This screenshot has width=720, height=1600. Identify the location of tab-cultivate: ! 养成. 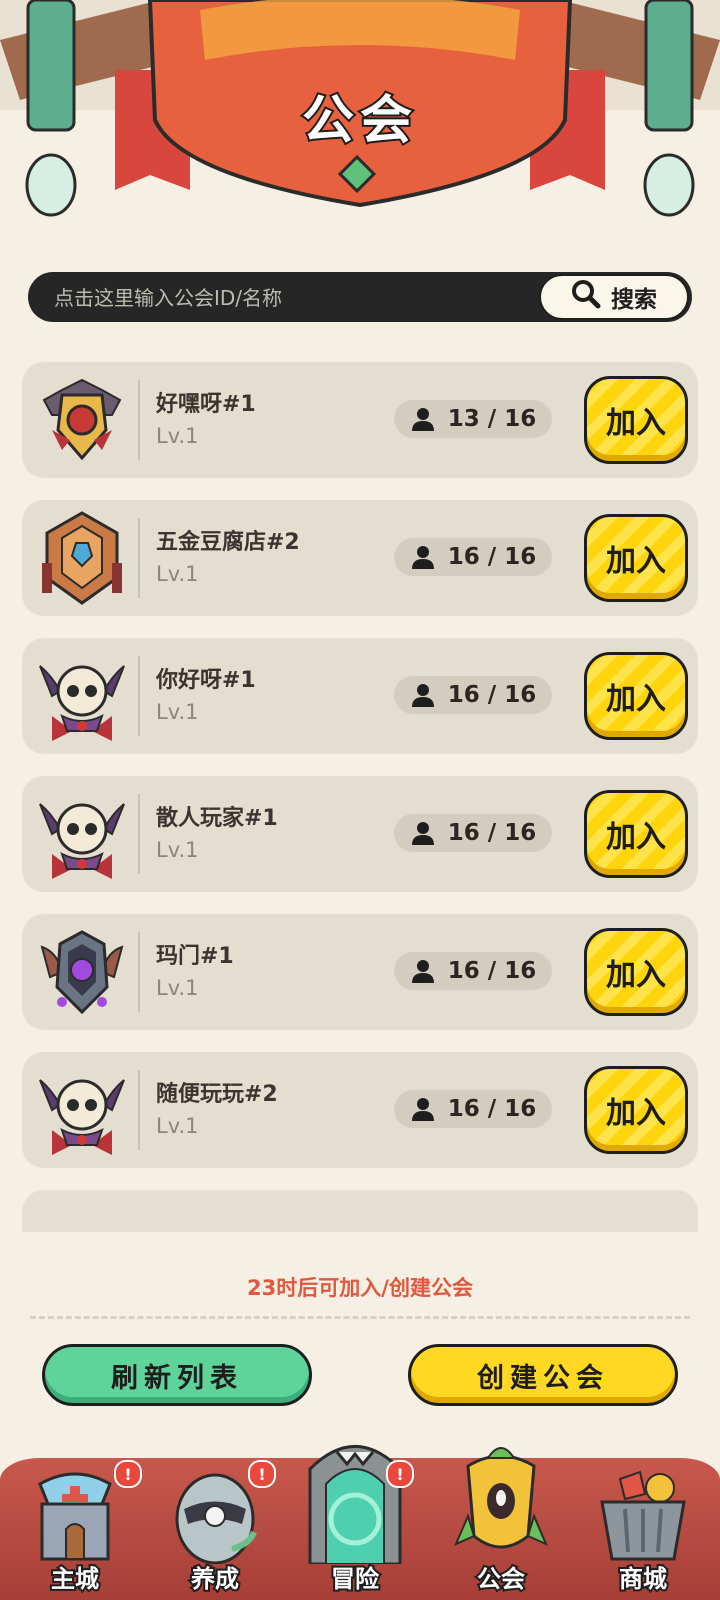
(215, 1529).